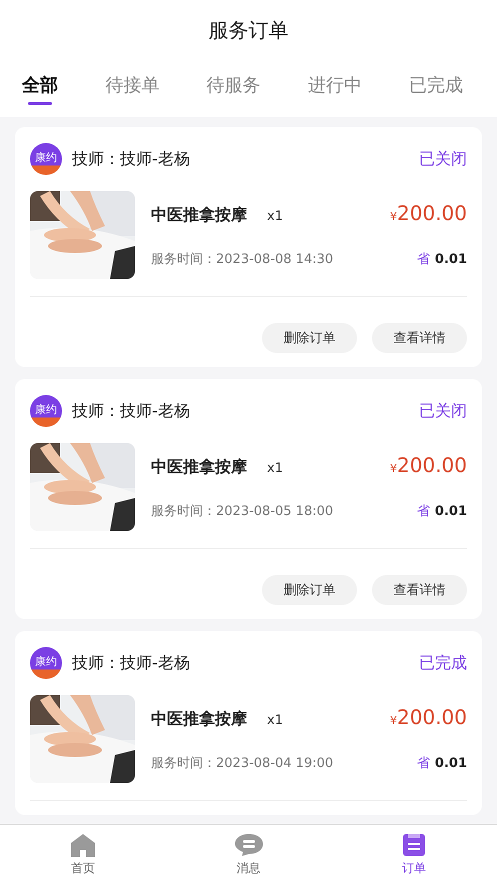 The image size is (497, 883). I want to click on service-time: 服务时间：2023-08-05 18:00, so click(242, 511).